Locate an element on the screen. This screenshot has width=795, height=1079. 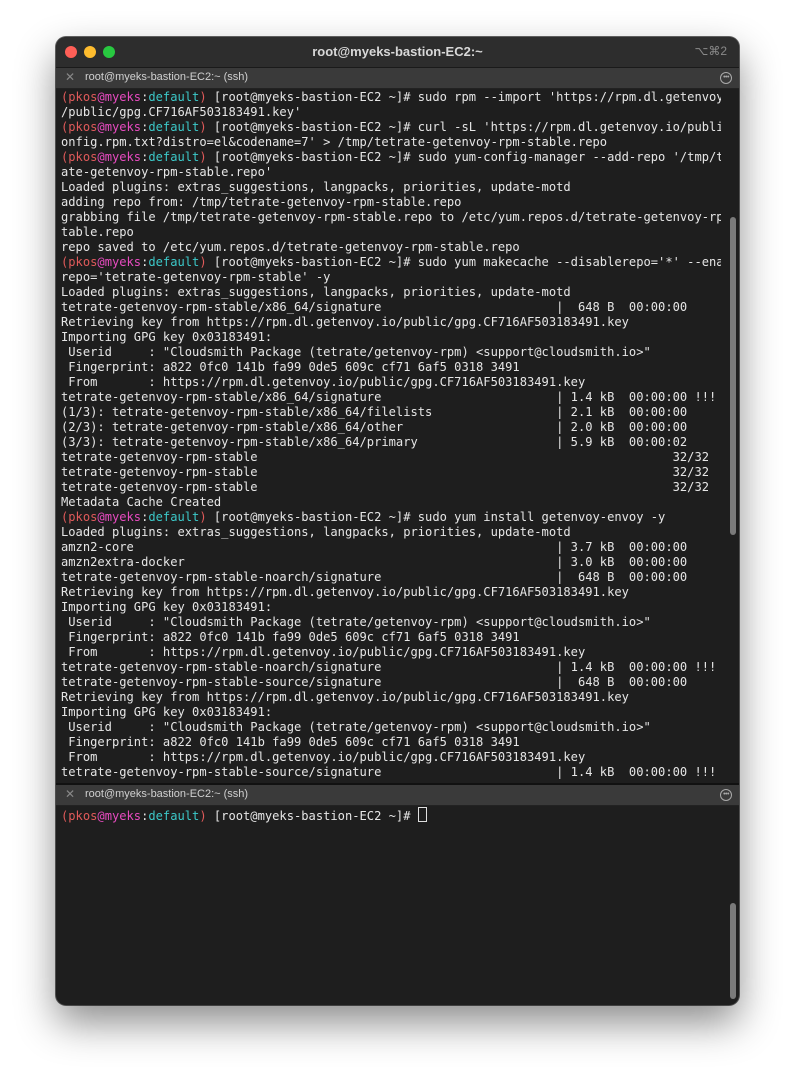
output-text: repo='tetrate-getenvoy-rpm-stable' -y is located at coordinates (196, 277).